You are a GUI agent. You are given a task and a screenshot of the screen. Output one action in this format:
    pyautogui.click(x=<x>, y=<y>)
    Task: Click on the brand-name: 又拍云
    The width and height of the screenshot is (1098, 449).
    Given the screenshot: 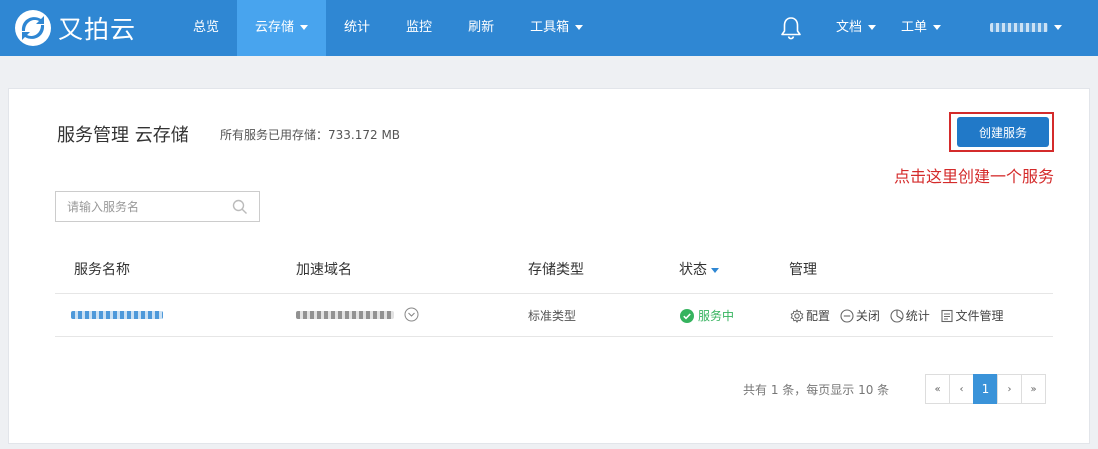 What is the action you would take?
    pyautogui.click(x=97, y=29)
    